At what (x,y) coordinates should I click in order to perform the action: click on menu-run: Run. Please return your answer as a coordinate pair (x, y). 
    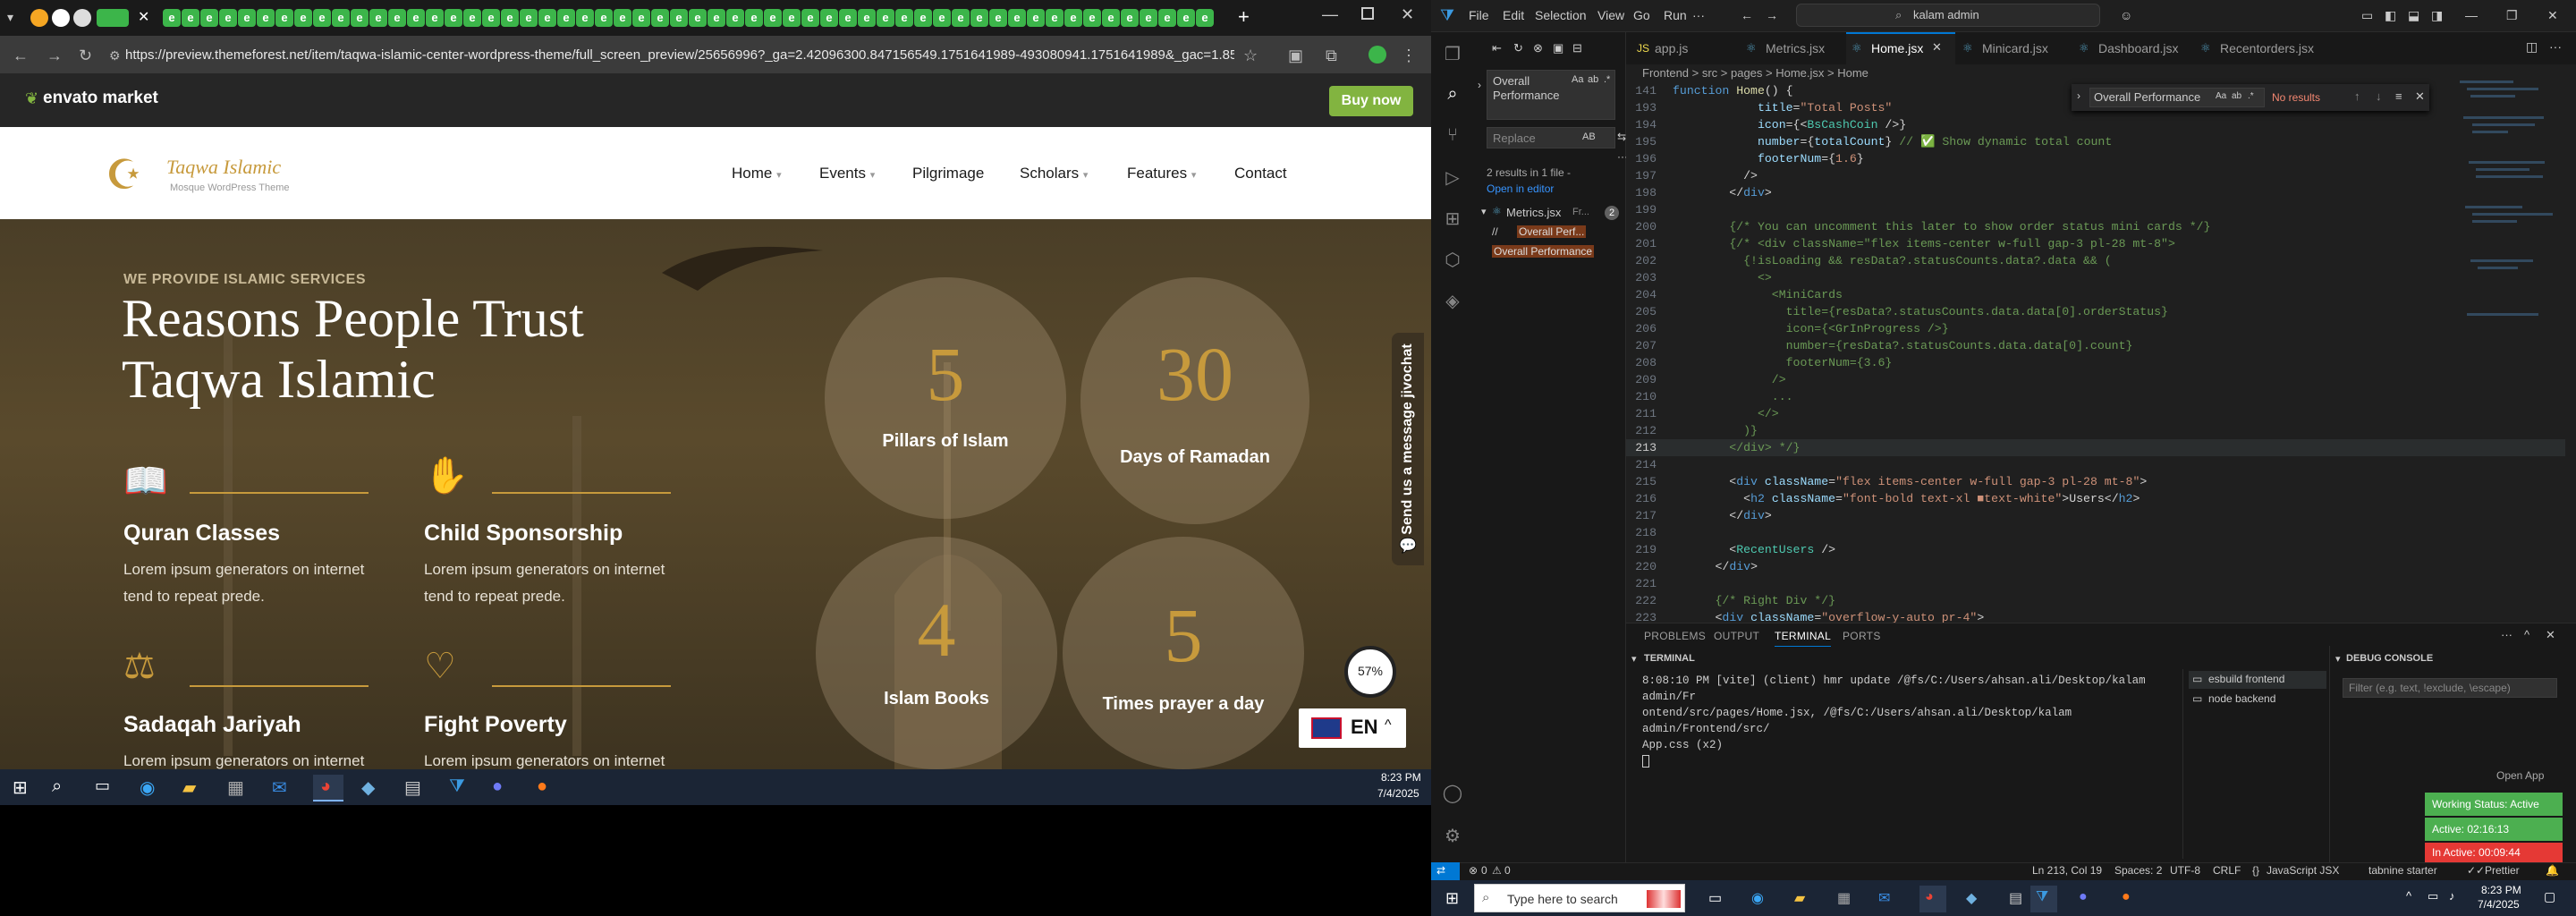
    Looking at the image, I should click on (1675, 15).